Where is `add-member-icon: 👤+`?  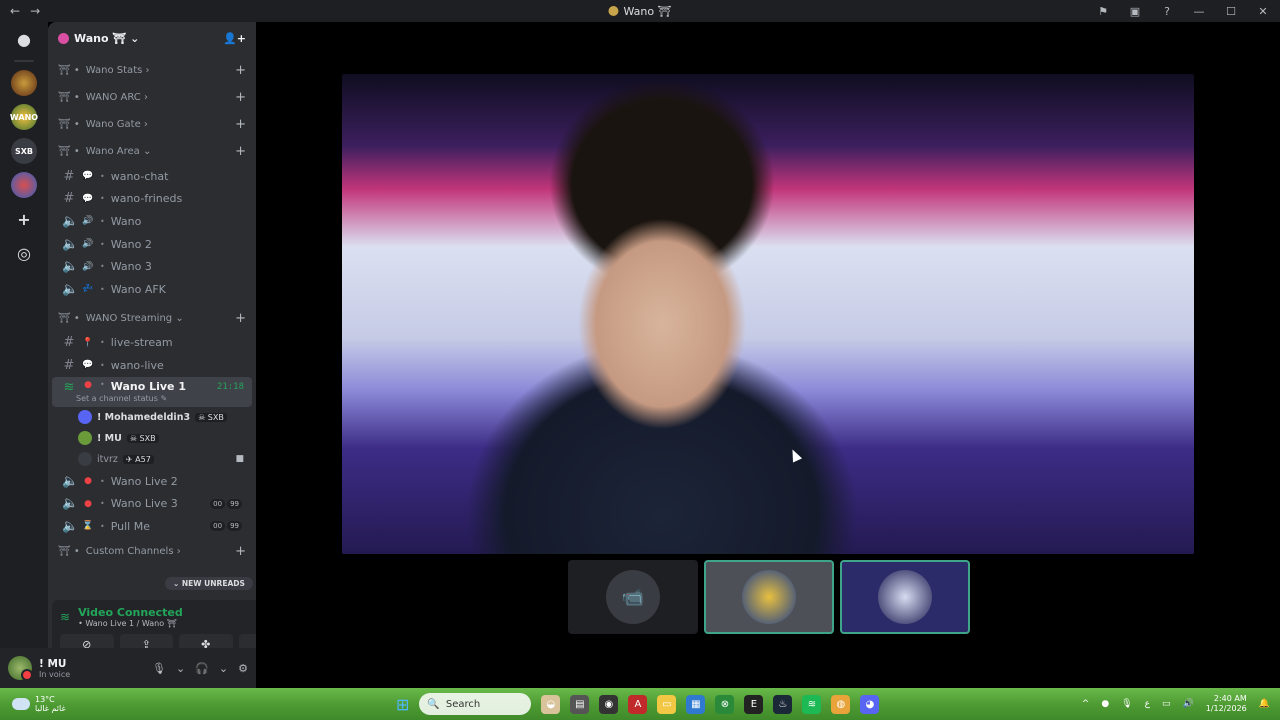 add-member-icon: 👤+ is located at coordinates (234, 38).